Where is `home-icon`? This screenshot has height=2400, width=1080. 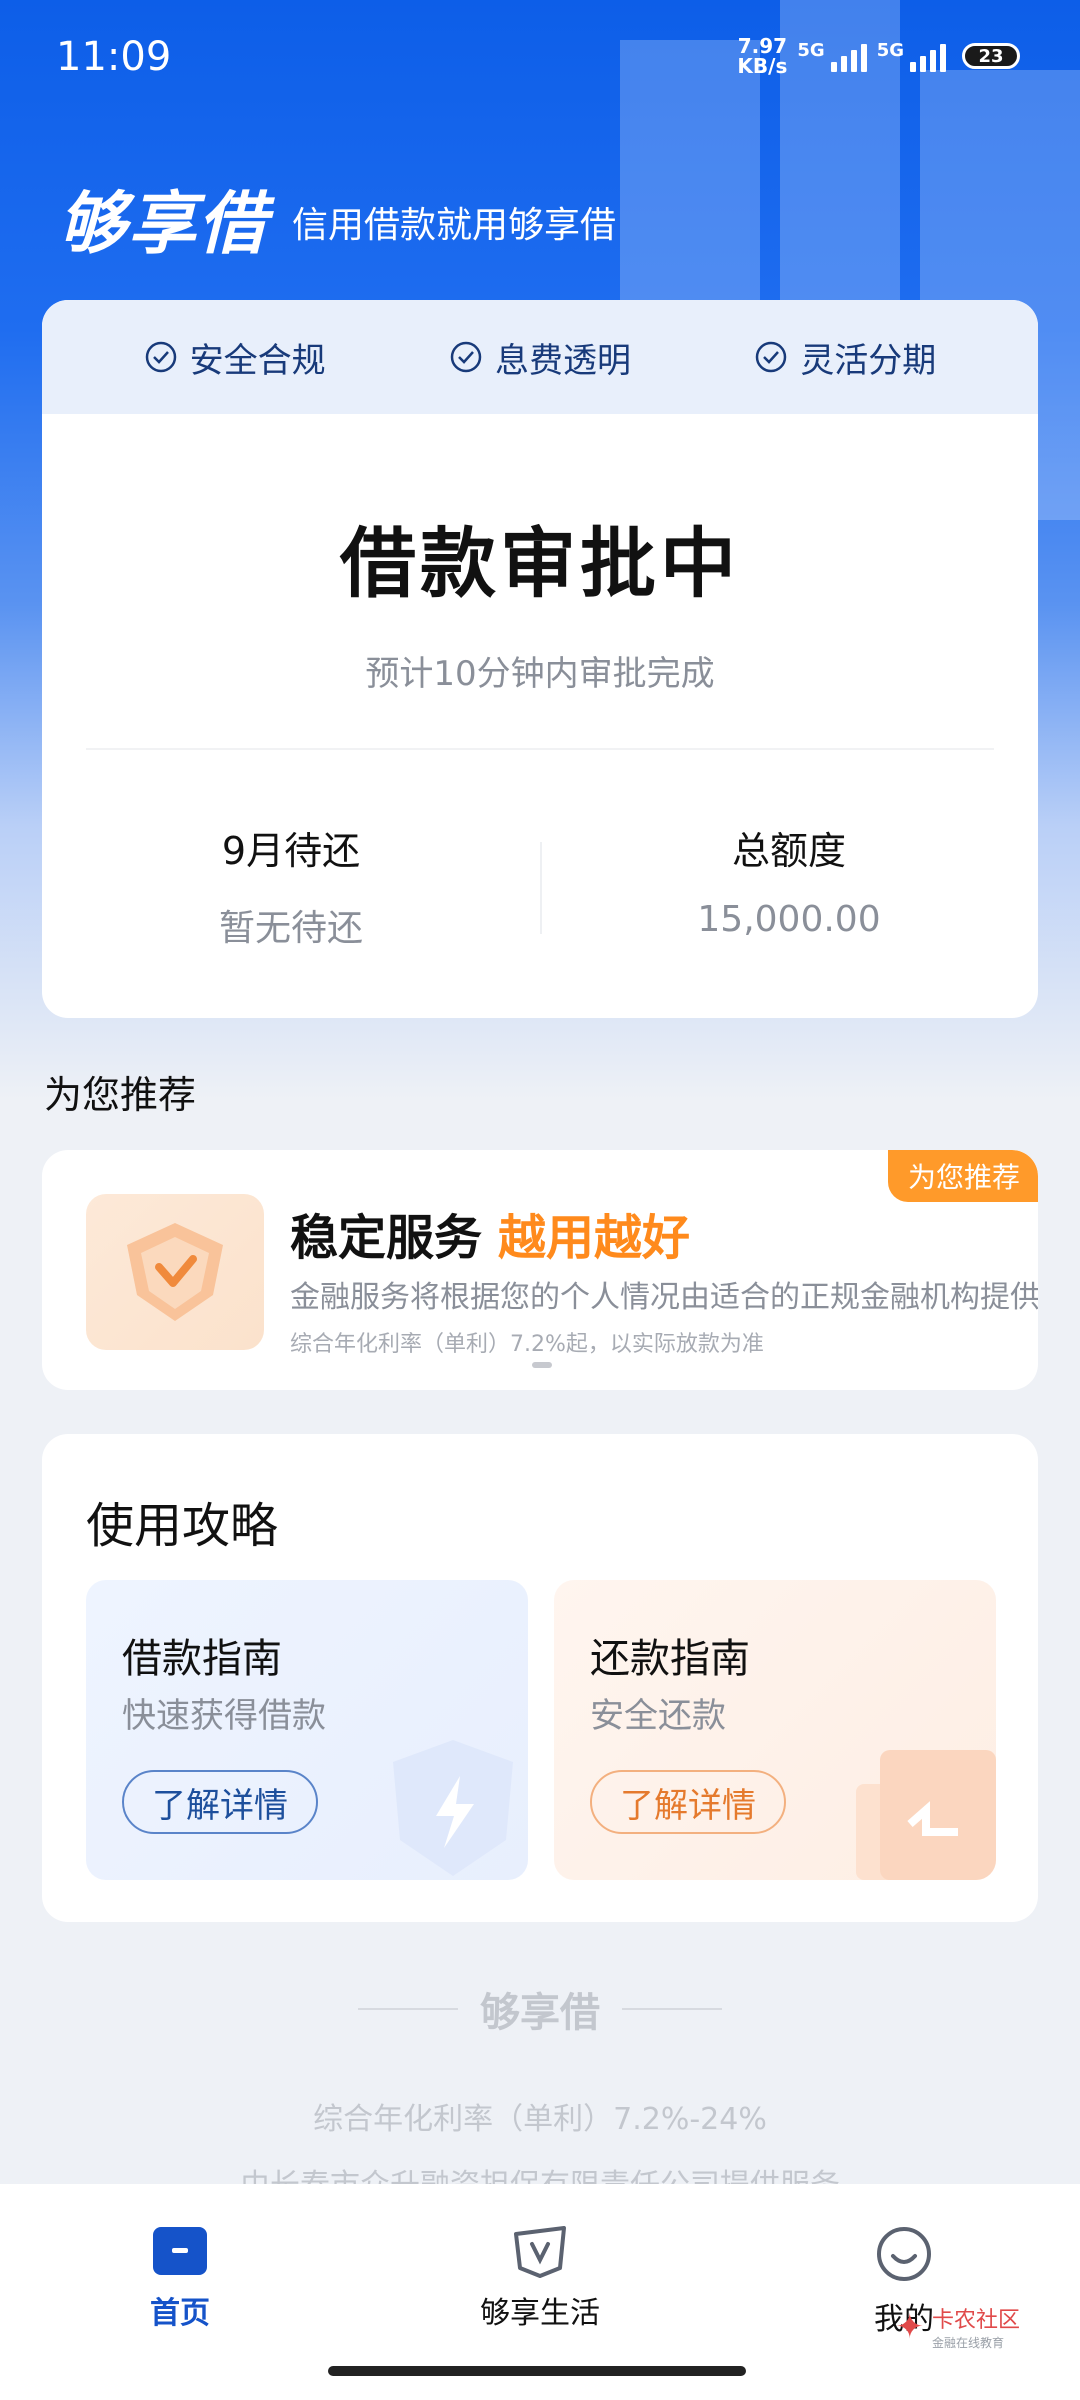
home-icon is located at coordinates (180, 2251).